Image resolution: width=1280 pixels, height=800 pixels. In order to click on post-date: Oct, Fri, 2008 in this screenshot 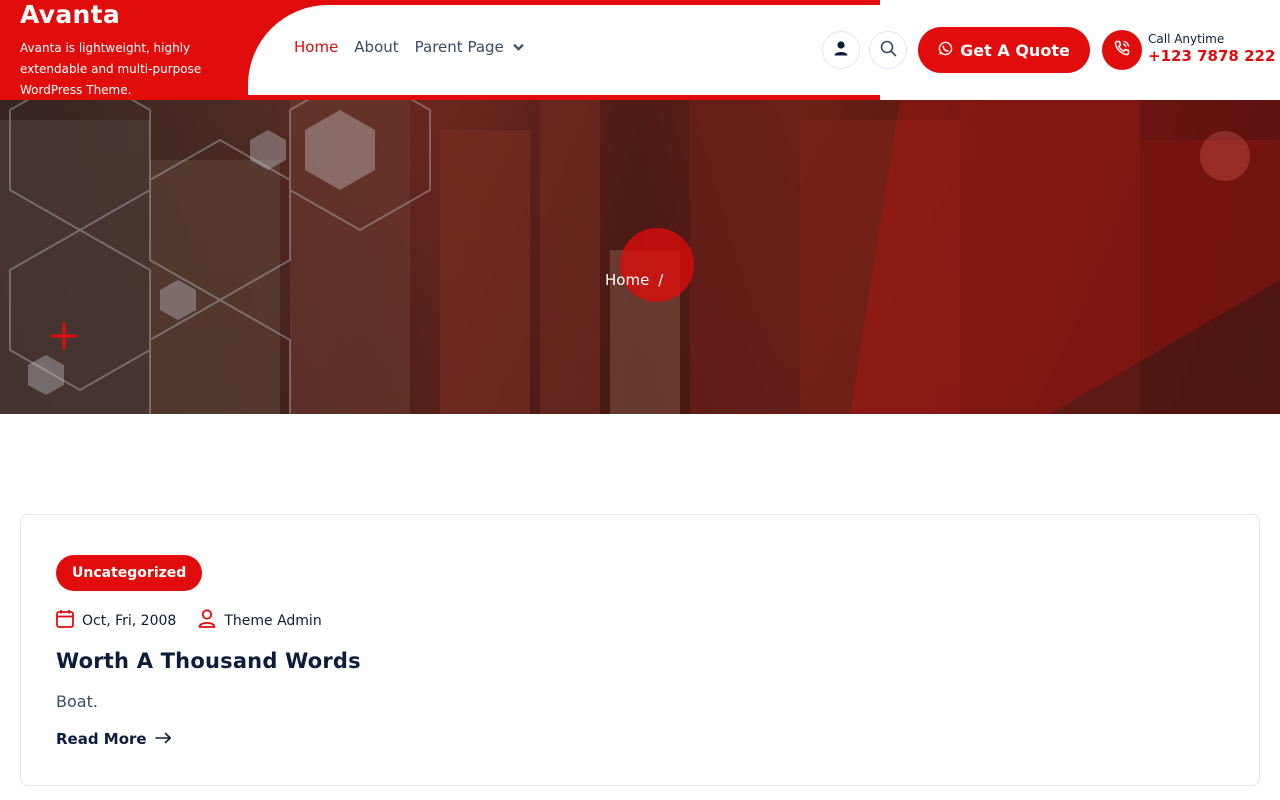, I will do `click(116, 620)`.